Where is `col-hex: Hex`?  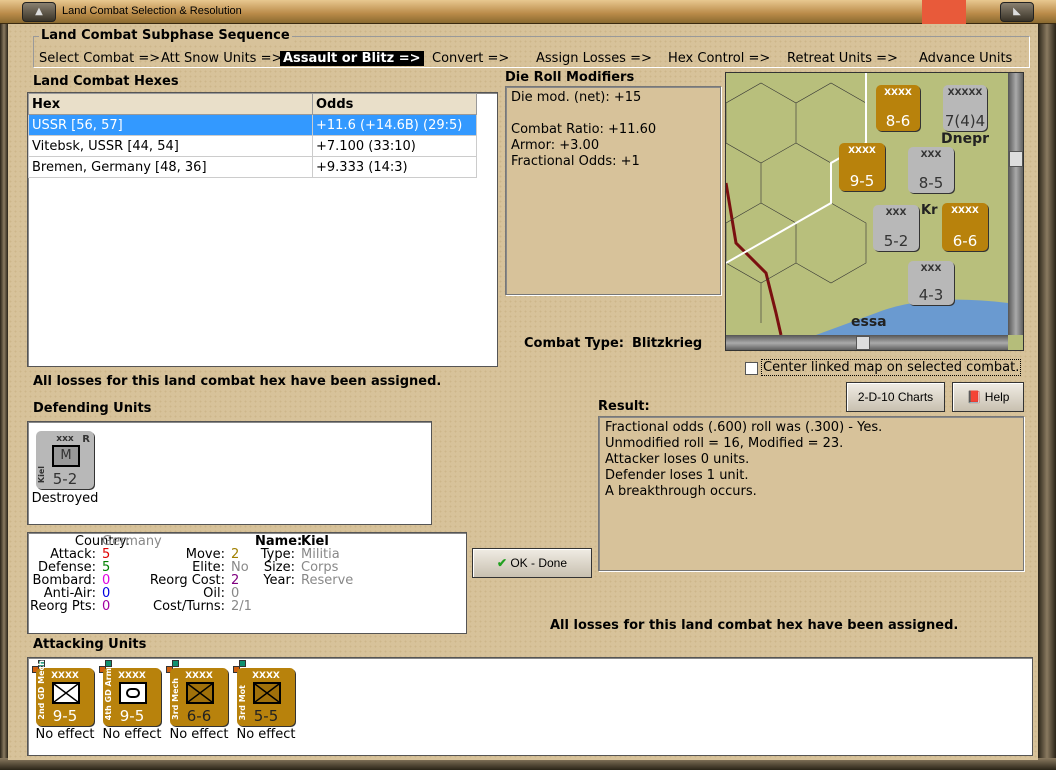
col-hex: Hex is located at coordinates (170, 104).